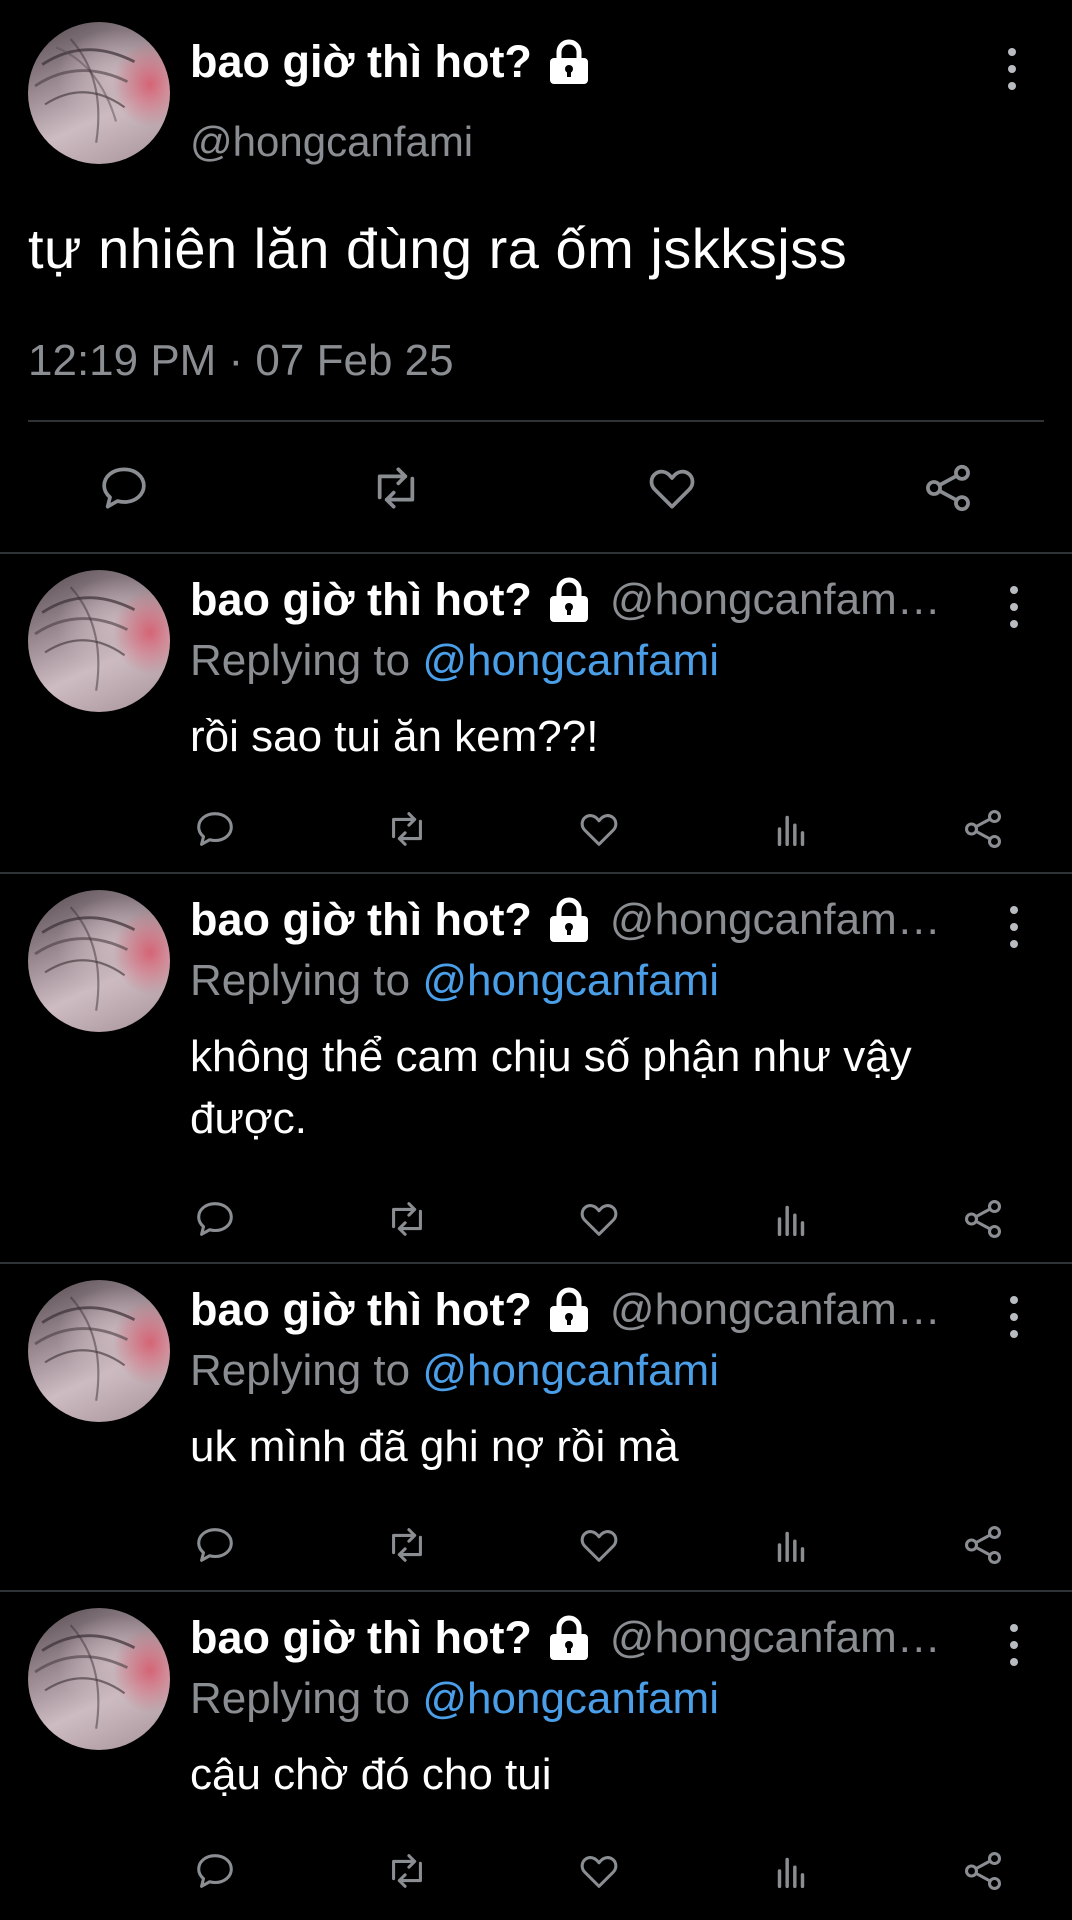 This screenshot has height=1920, width=1072. Describe the element at coordinates (536, 421) in the screenshot. I see `divider` at that location.